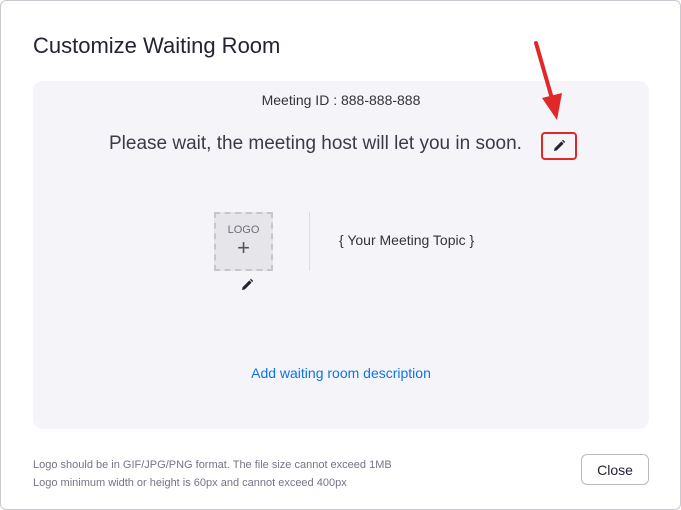 The image size is (681, 510). I want to click on red-arrow-annotation, so click(548, 80).